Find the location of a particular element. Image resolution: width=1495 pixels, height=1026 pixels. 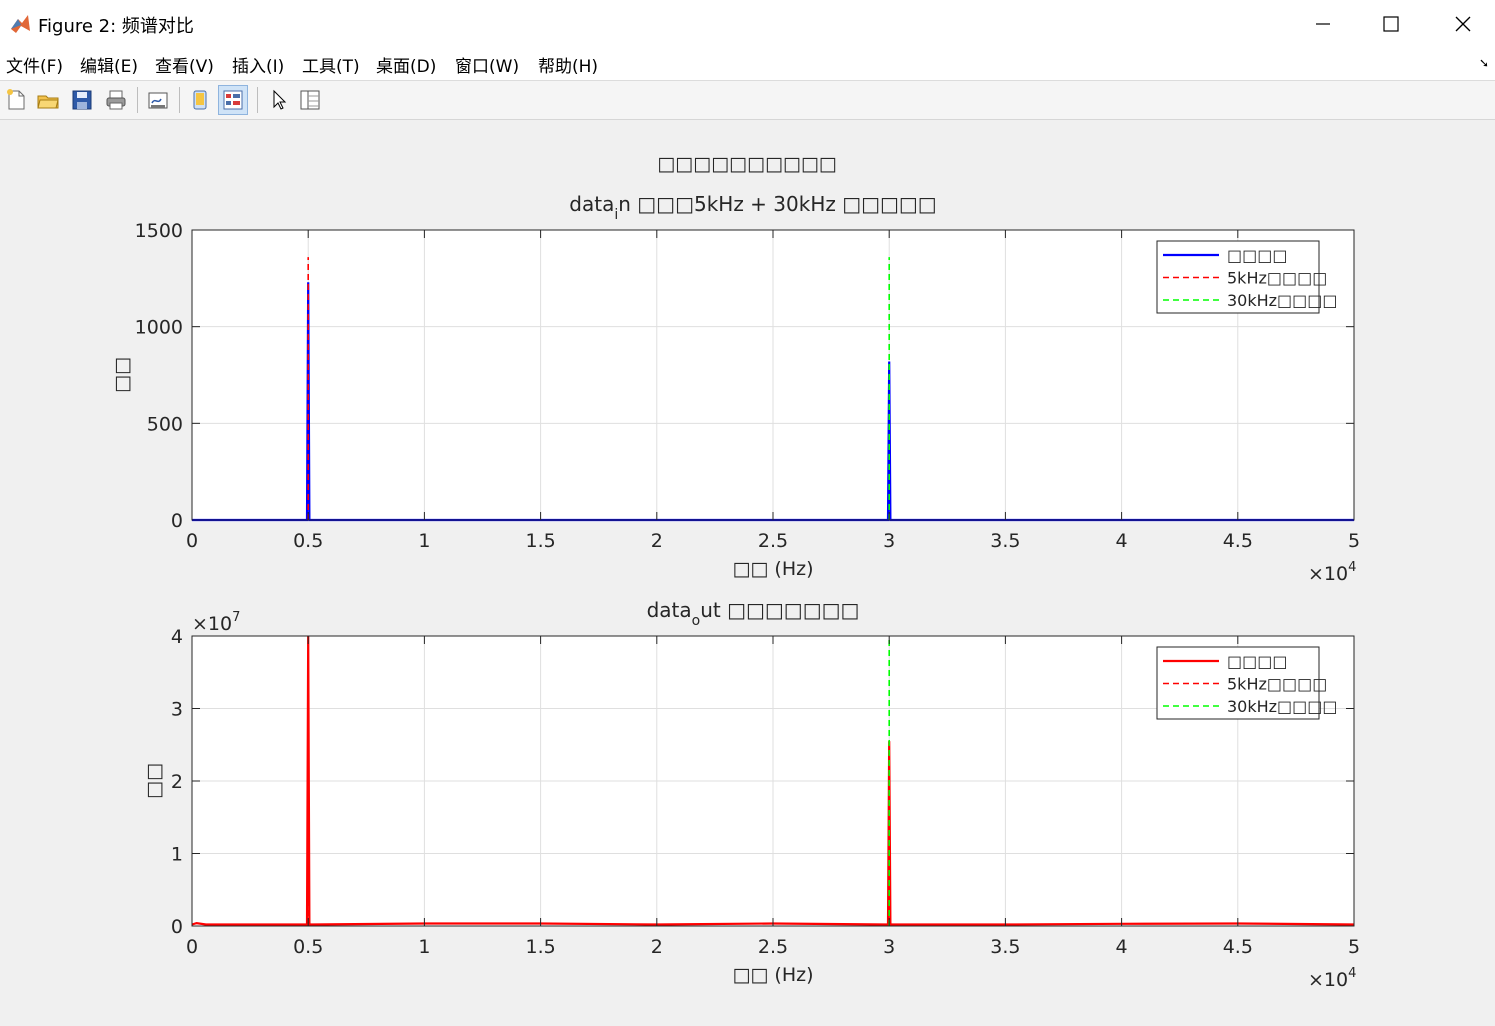

menu-insert: 插入(I) is located at coordinates (258, 64).